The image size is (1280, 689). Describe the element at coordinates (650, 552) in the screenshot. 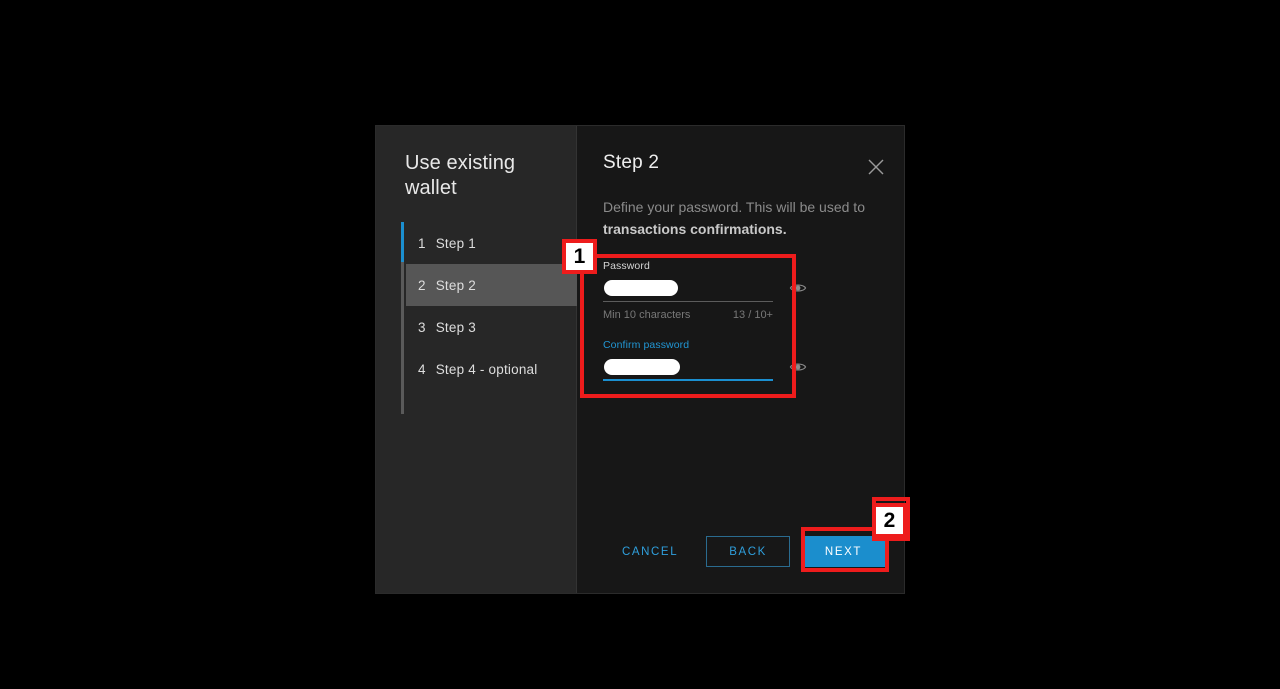

I see `cancel-button: CANCEL` at that location.